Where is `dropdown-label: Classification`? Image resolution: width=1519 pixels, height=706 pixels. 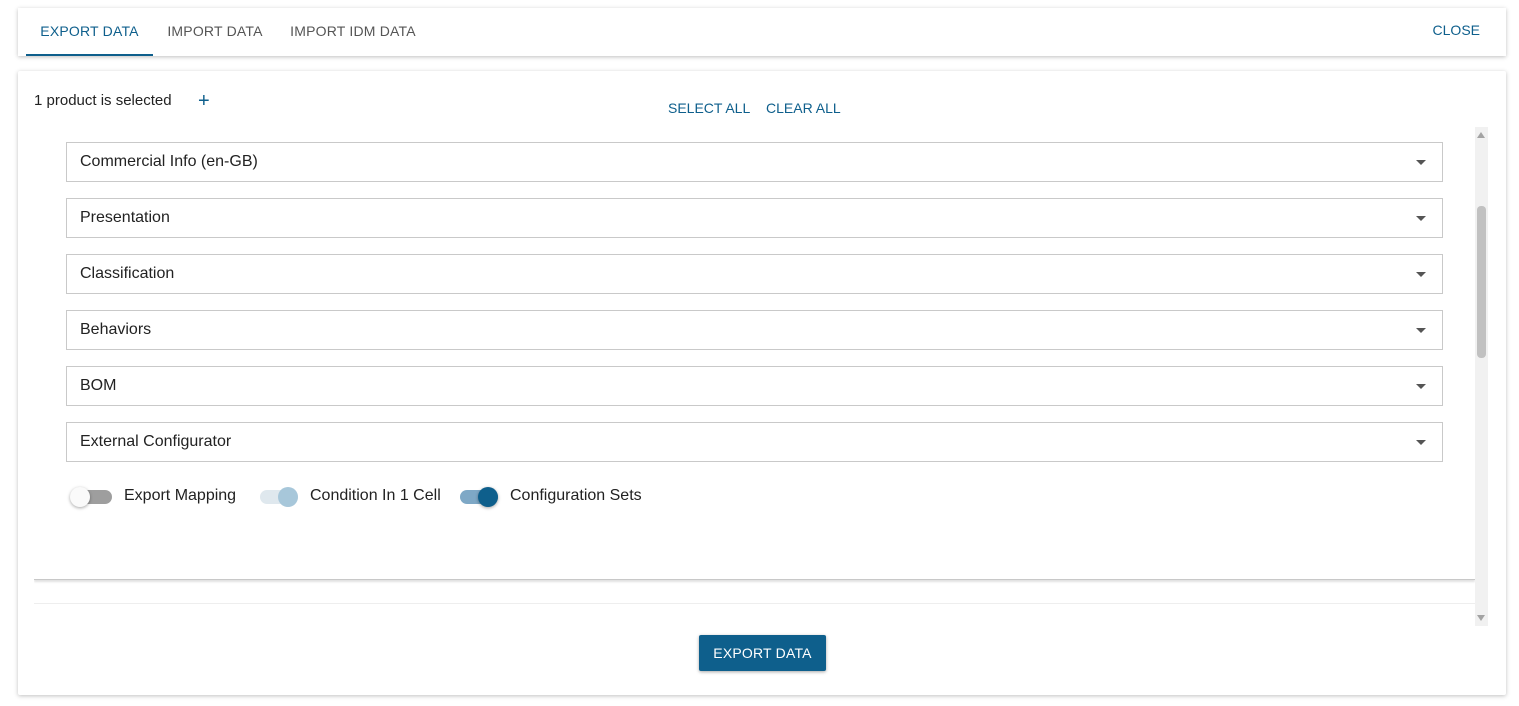
dropdown-label: Classification is located at coordinates (127, 273).